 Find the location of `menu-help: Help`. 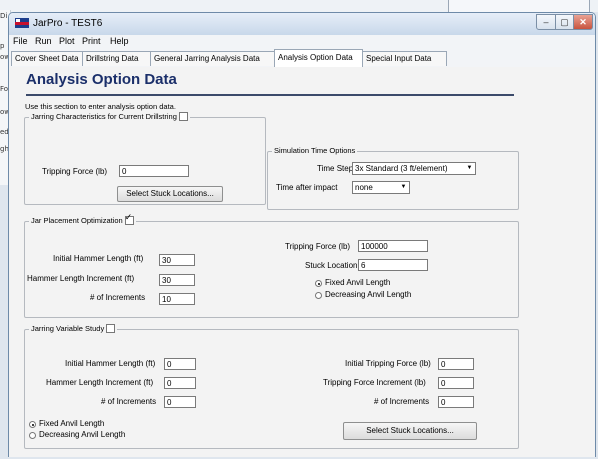

menu-help: Help is located at coordinates (119, 41).